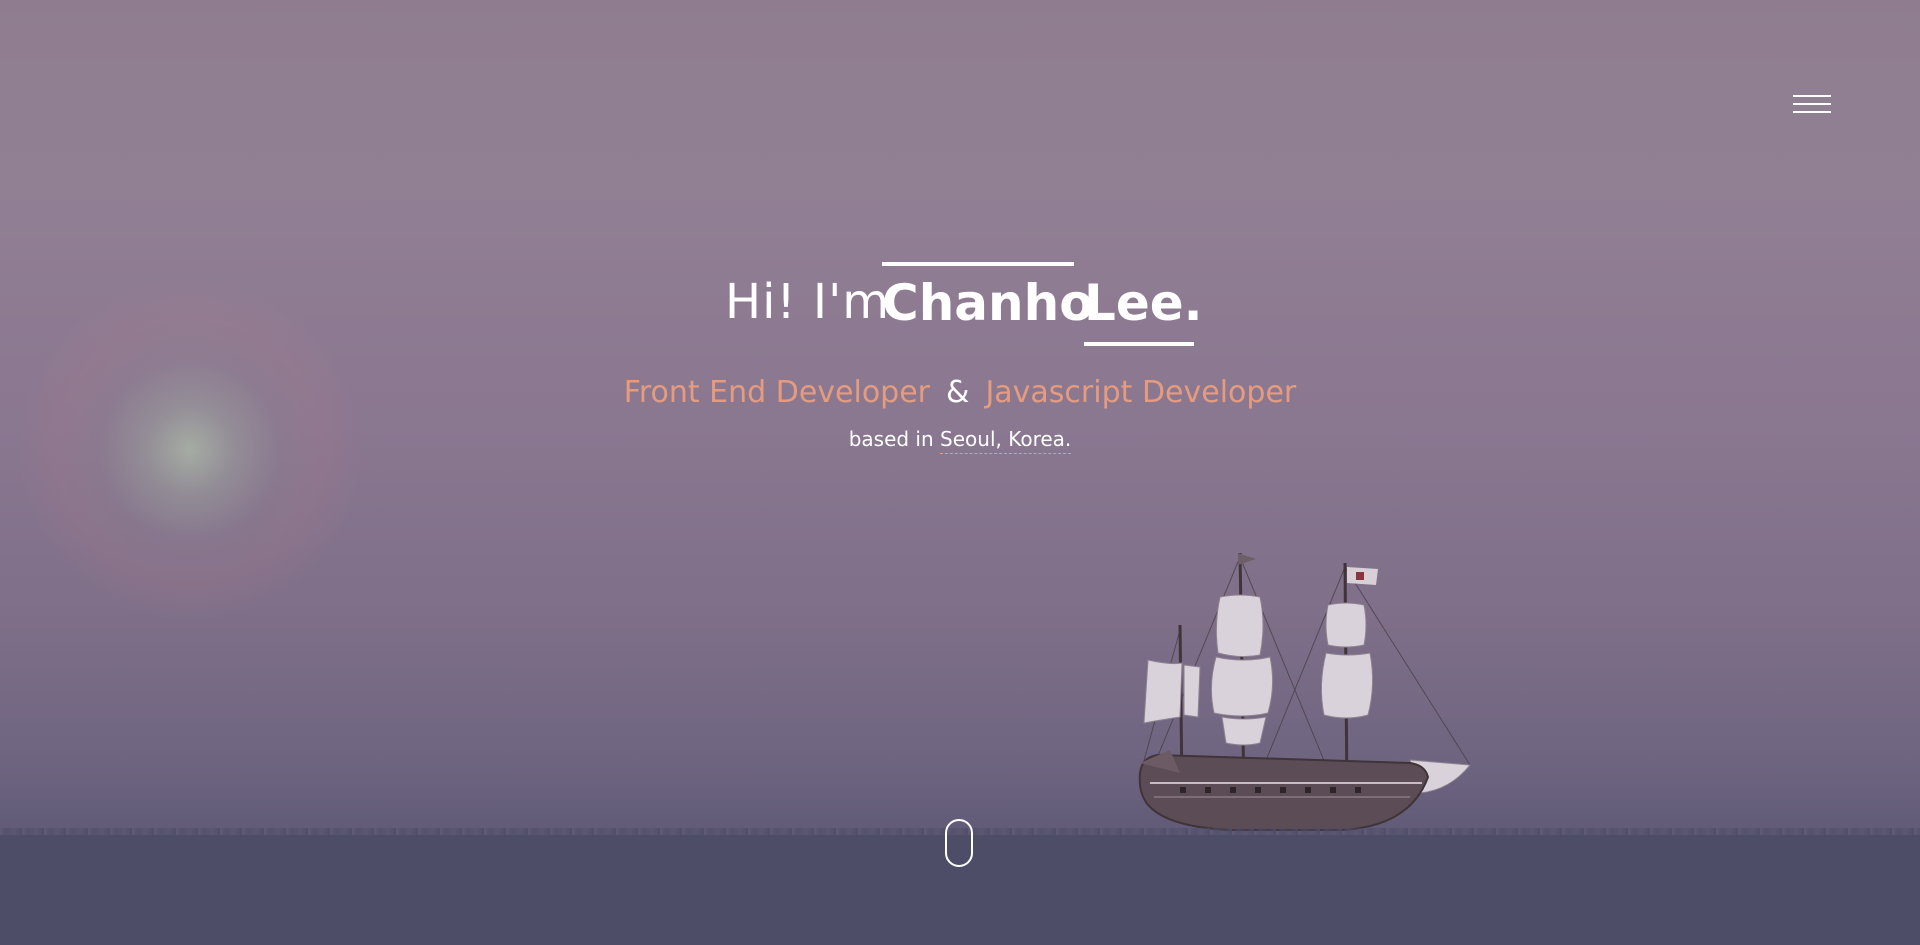  Describe the element at coordinates (777, 392) in the screenshot. I see `role-front-end: Front End Developer` at that location.